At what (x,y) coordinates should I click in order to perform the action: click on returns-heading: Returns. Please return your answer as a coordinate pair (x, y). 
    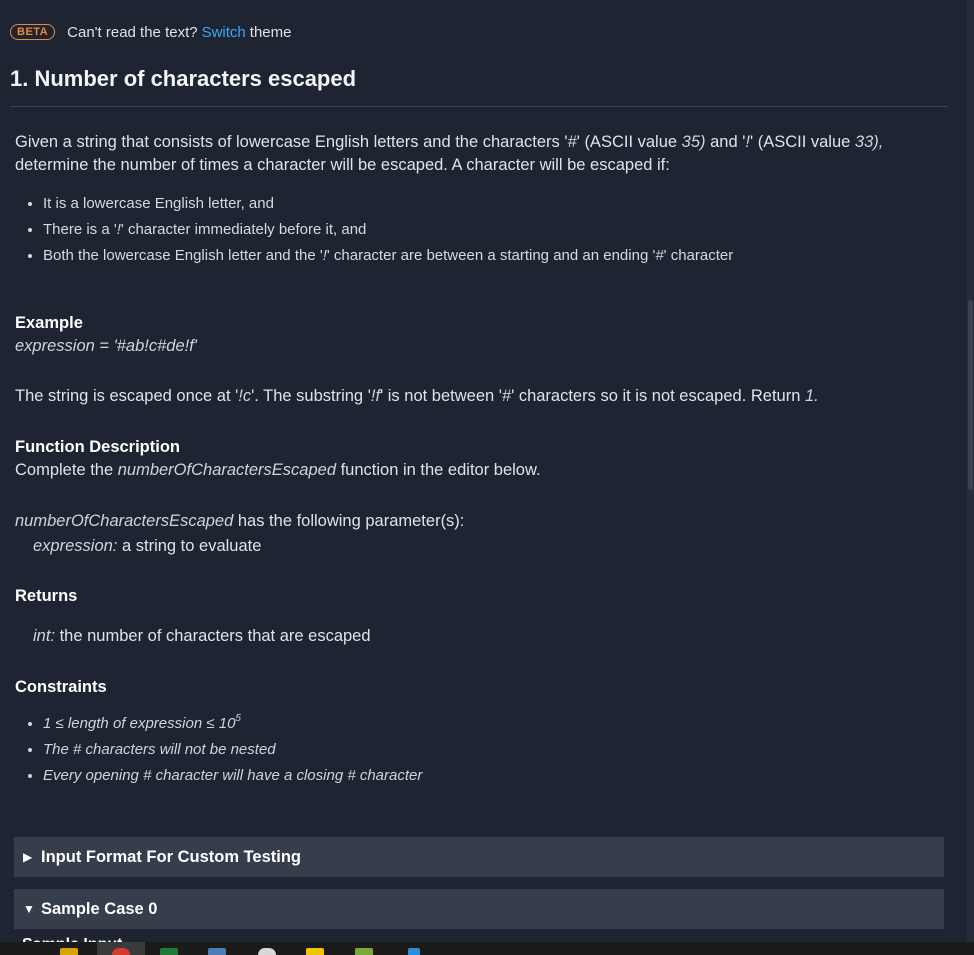
    Looking at the image, I should click on (46, 596).